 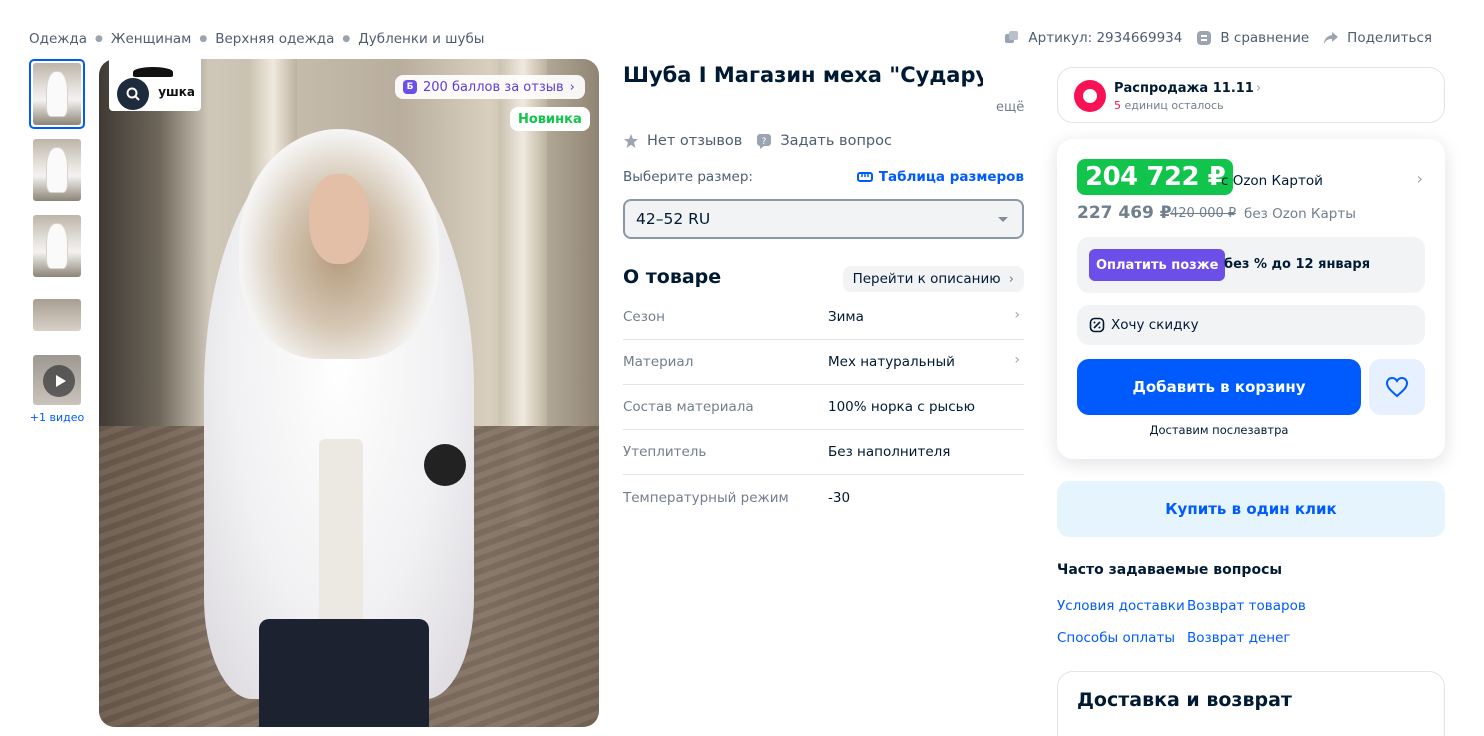 I want to click on breadcrumb-item: Женщинам, so click(x=151, y=39).